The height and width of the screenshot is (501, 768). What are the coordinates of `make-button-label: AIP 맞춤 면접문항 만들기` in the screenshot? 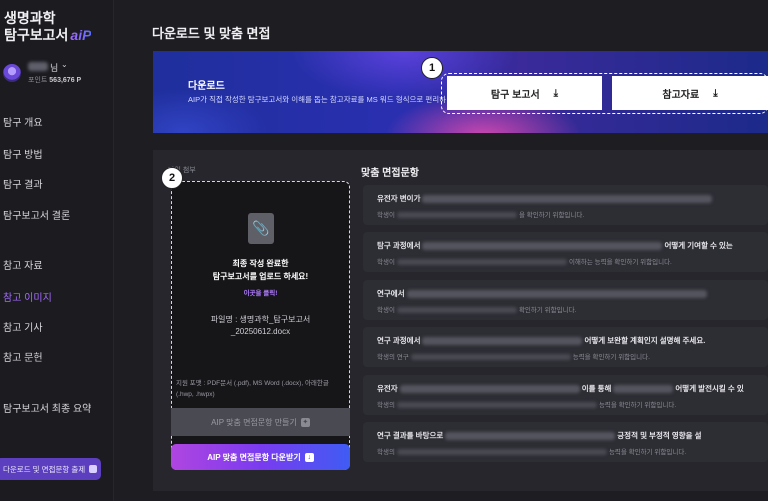 It's located at (254, 422).